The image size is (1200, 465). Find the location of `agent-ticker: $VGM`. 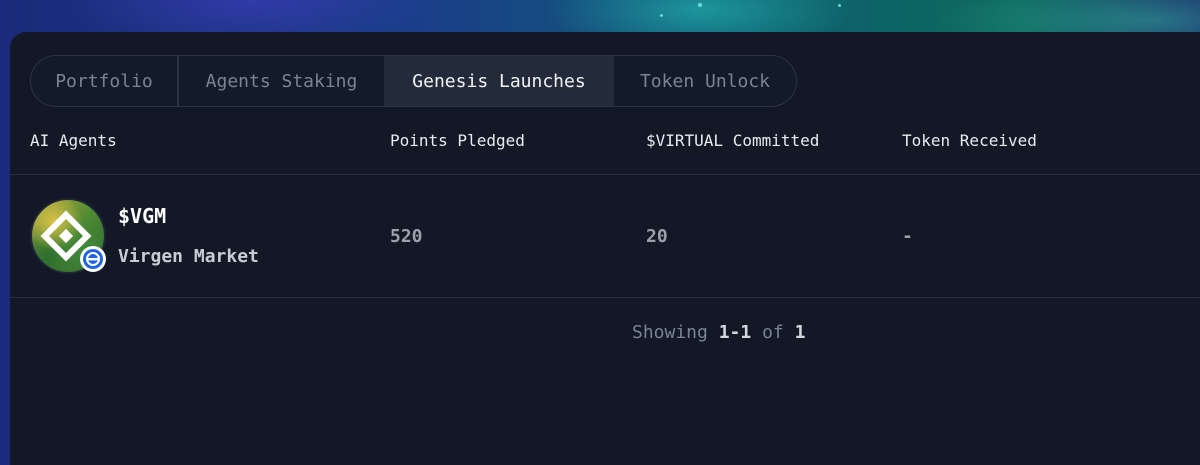

agent-ticker: $VGM is located at coordinates (142, 216).